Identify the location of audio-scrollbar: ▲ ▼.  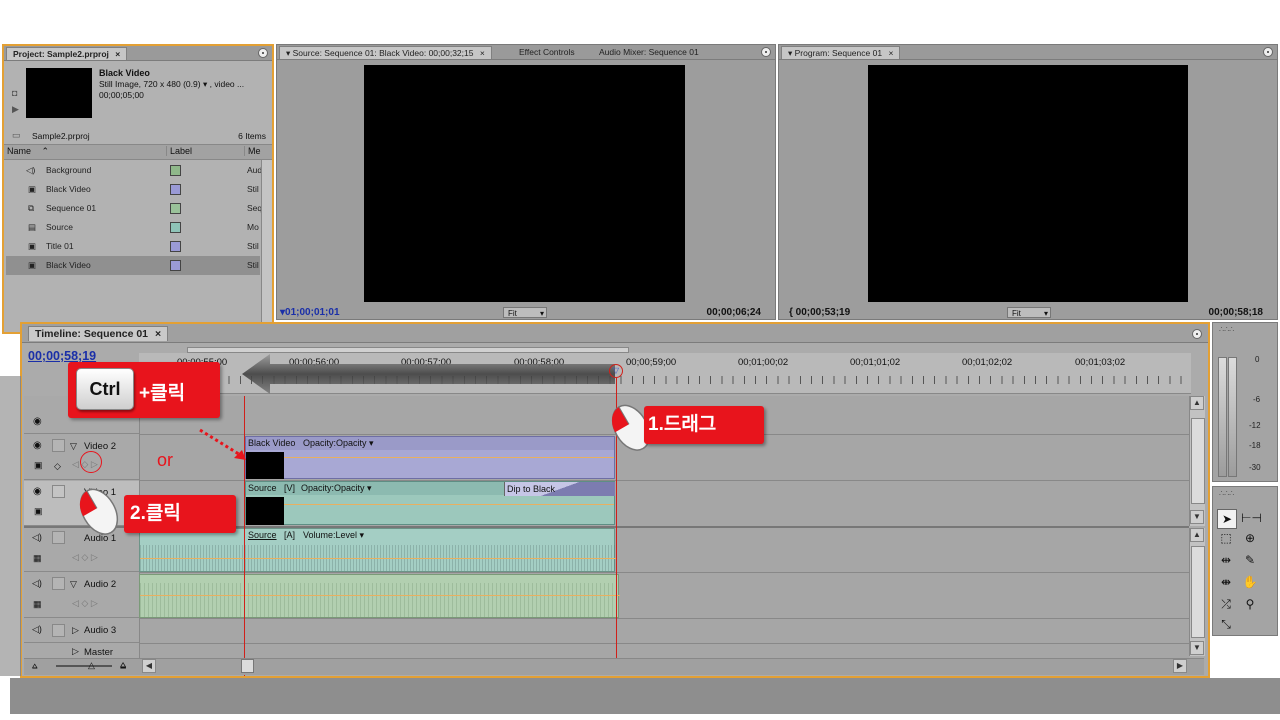
(1197, 592).